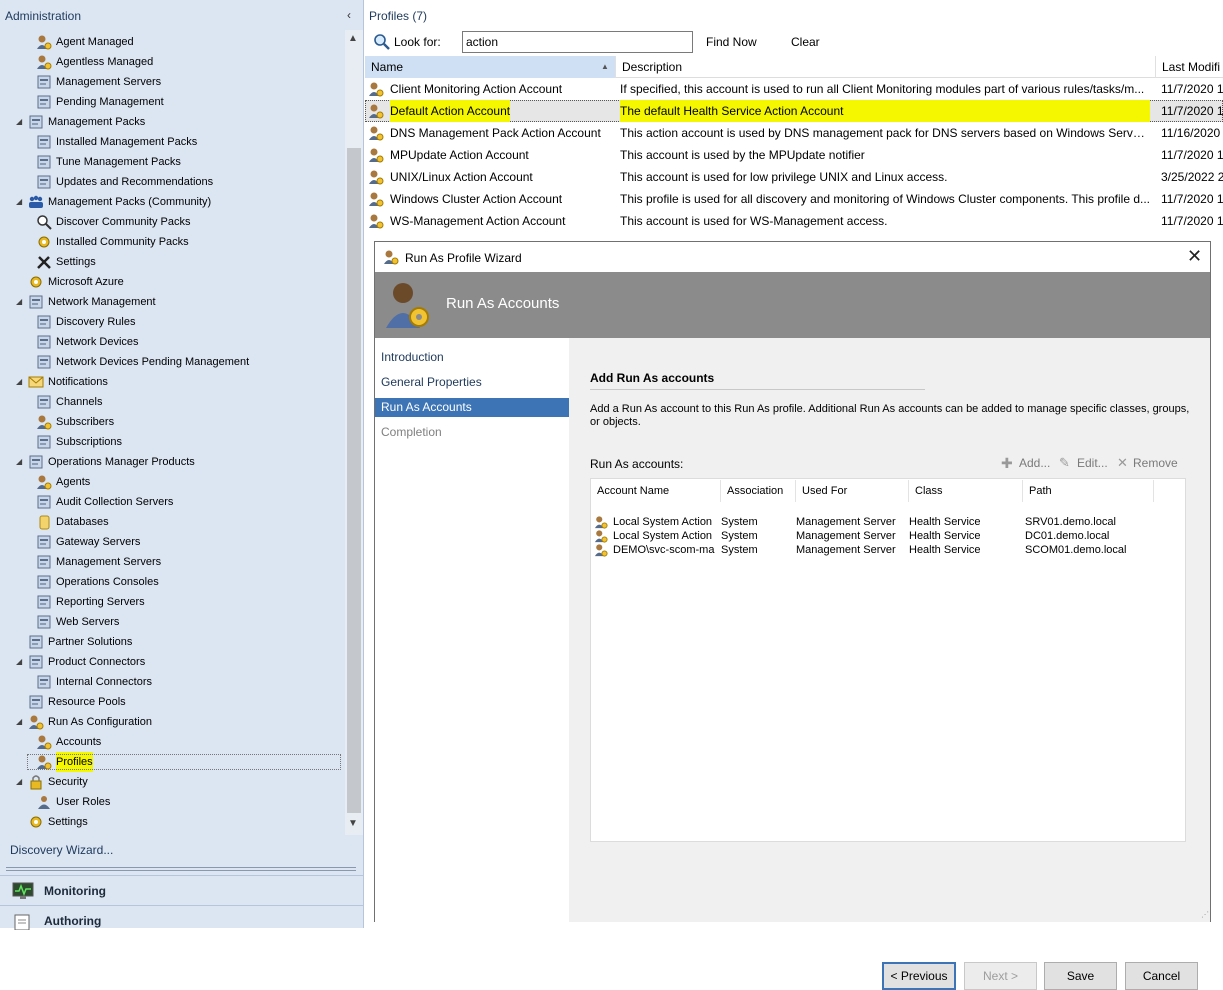 The image size is (1223, 990). Describe the element at coordinates (172, 642) in the screenshot. I see `tree-item: Partner Solutions` at that location.